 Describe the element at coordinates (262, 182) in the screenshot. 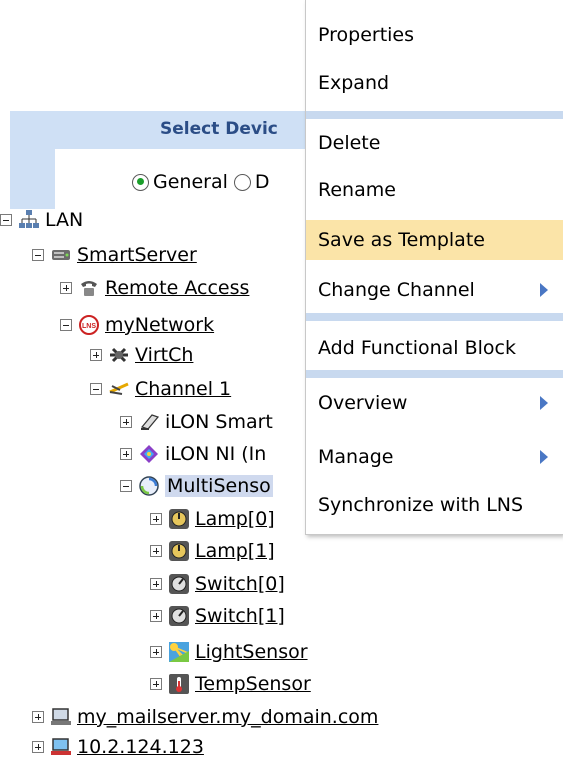

I see `radio-d-label: D` at that location.